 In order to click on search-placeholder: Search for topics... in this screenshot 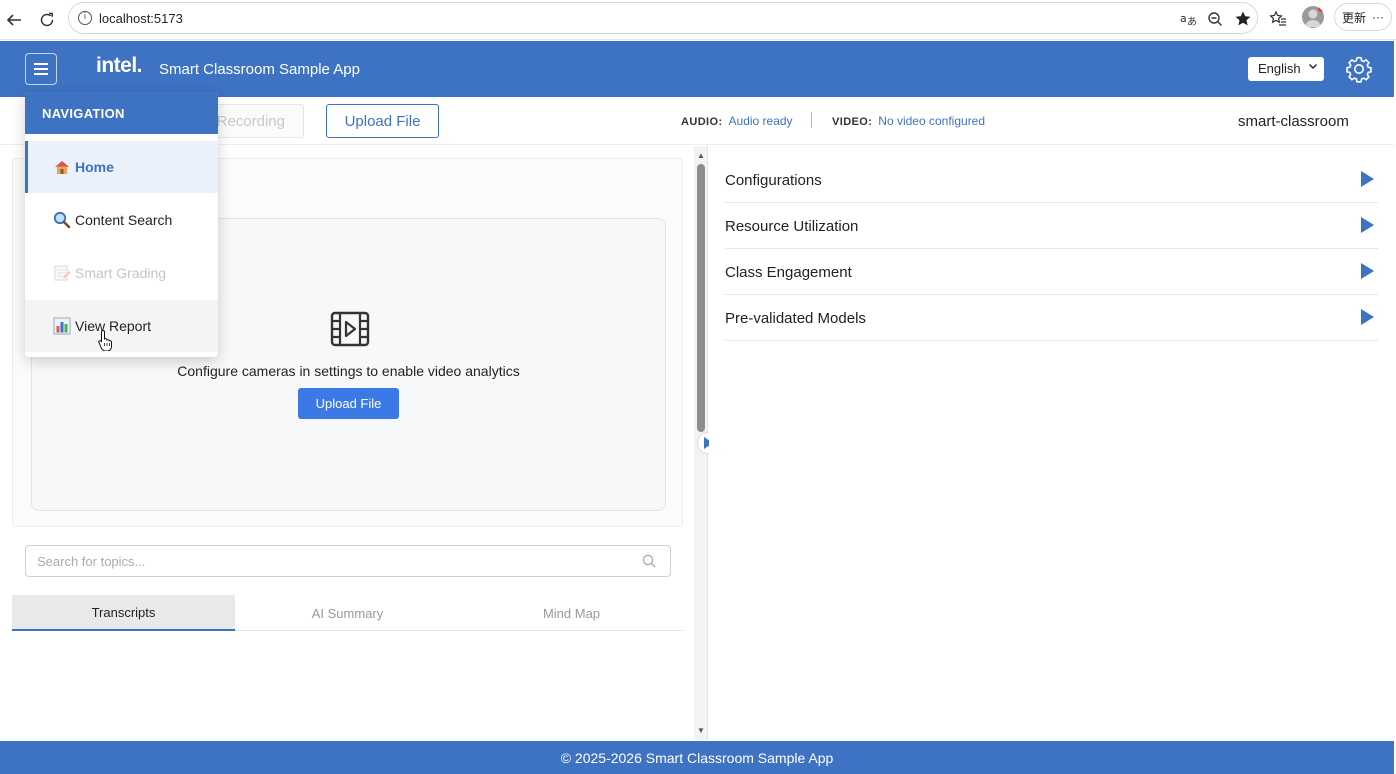, I will do `click(91, 561)`.